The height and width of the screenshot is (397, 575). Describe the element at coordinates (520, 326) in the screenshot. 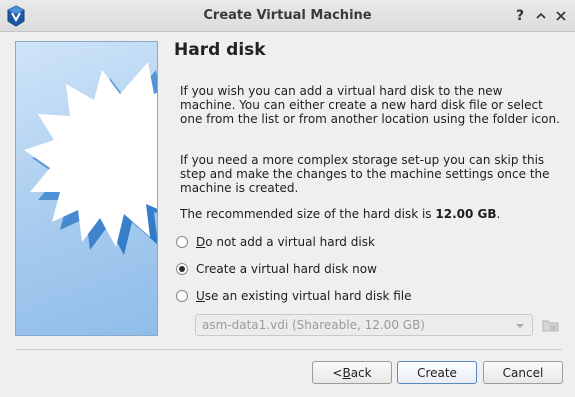

I see `chevron-down-icon` at that location.